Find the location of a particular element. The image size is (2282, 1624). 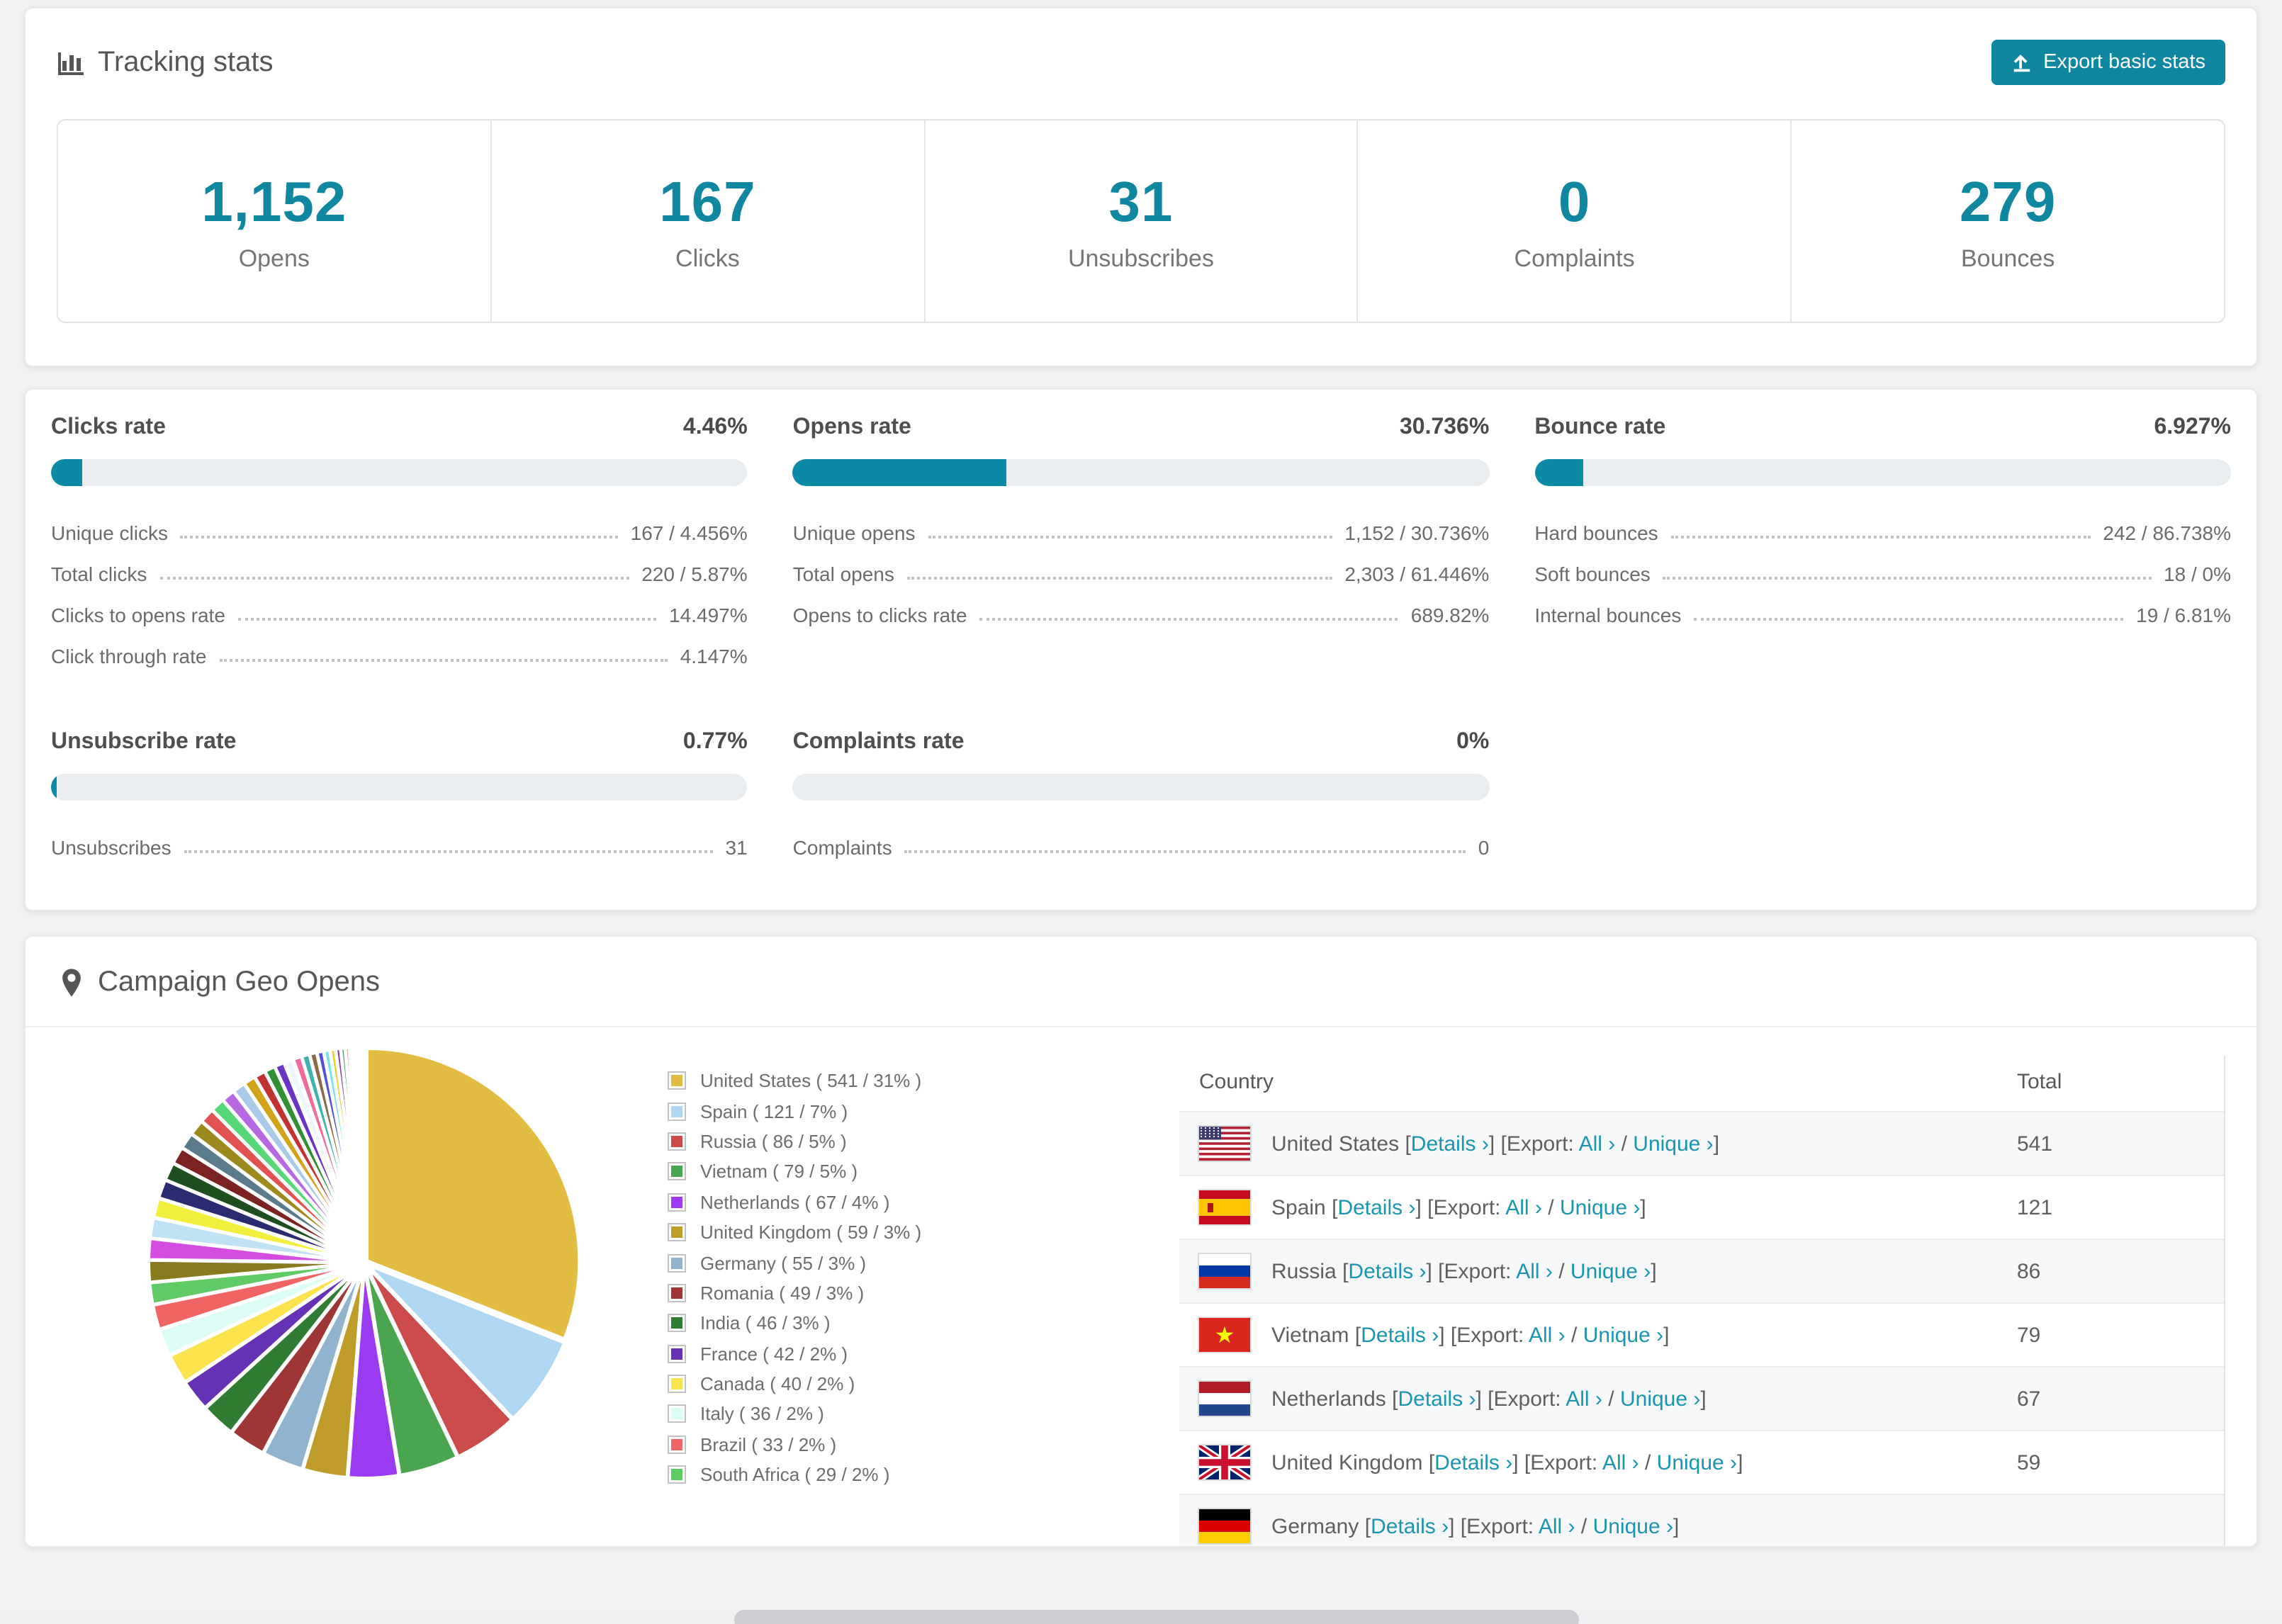

rate-head: Unsubscribe rate 0.77% is located at coordinates (399, 743).